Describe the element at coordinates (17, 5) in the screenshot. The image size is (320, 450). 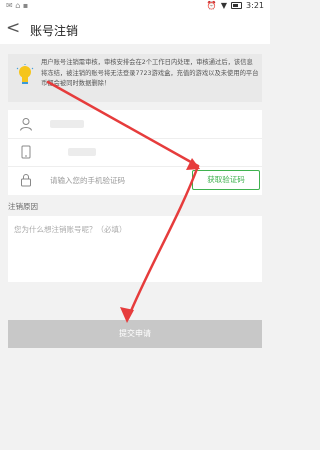
I see `notification-icons: ✉ ⌂ ▪` at that location.